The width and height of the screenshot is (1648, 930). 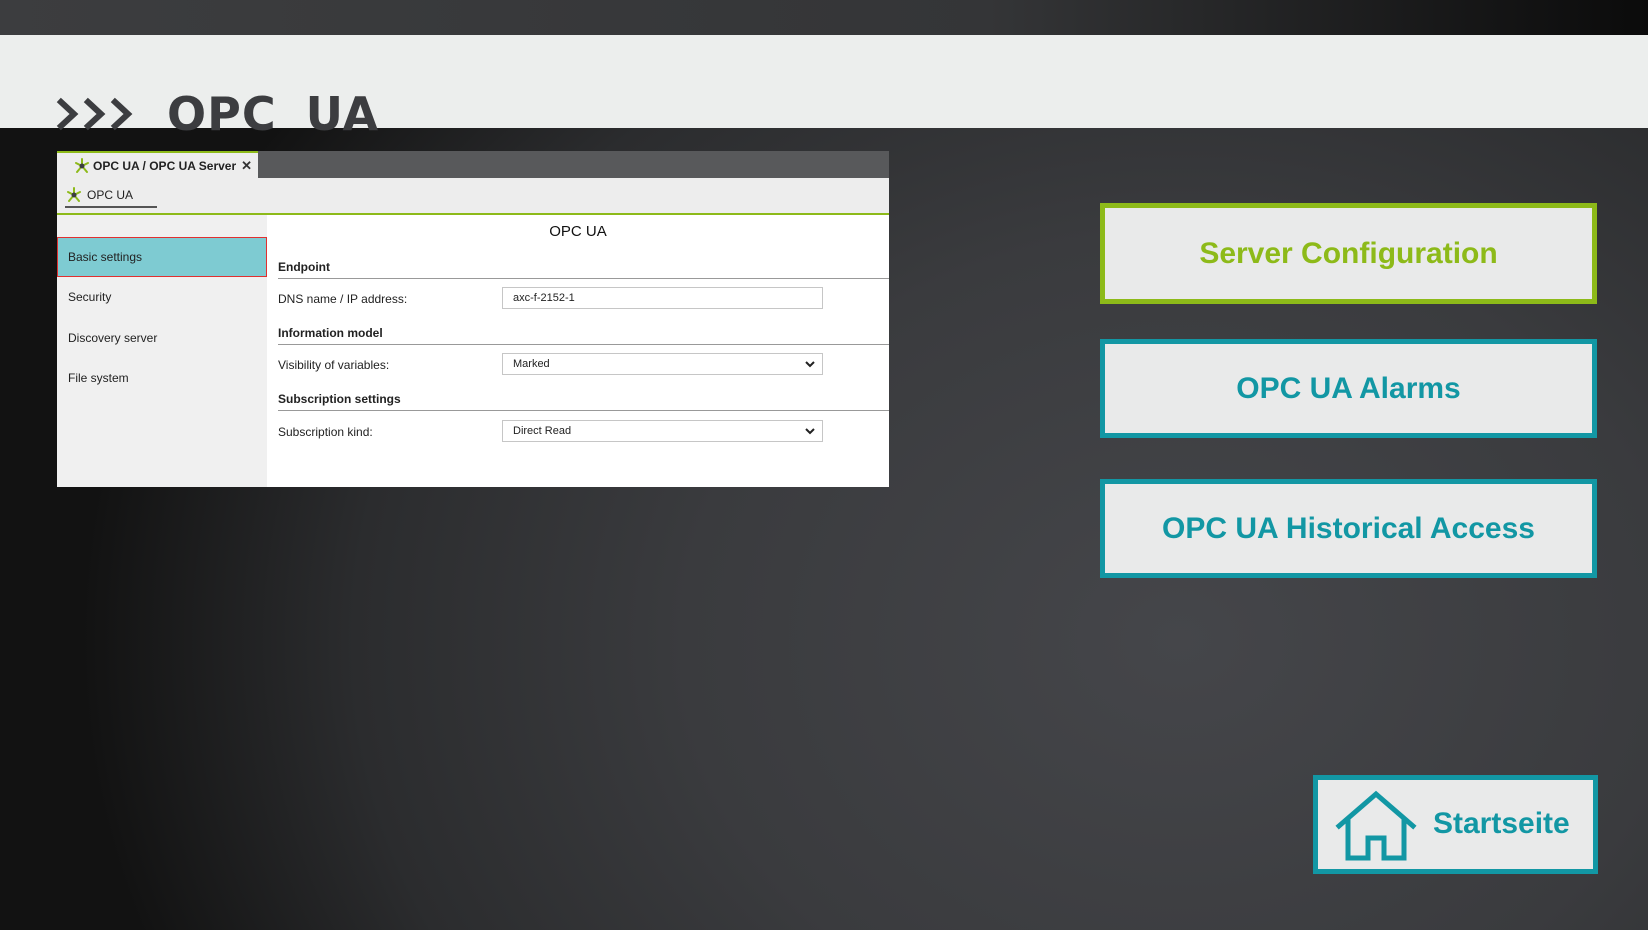 I want to click on section-information-model: Information model, so click(x=583, y=335).